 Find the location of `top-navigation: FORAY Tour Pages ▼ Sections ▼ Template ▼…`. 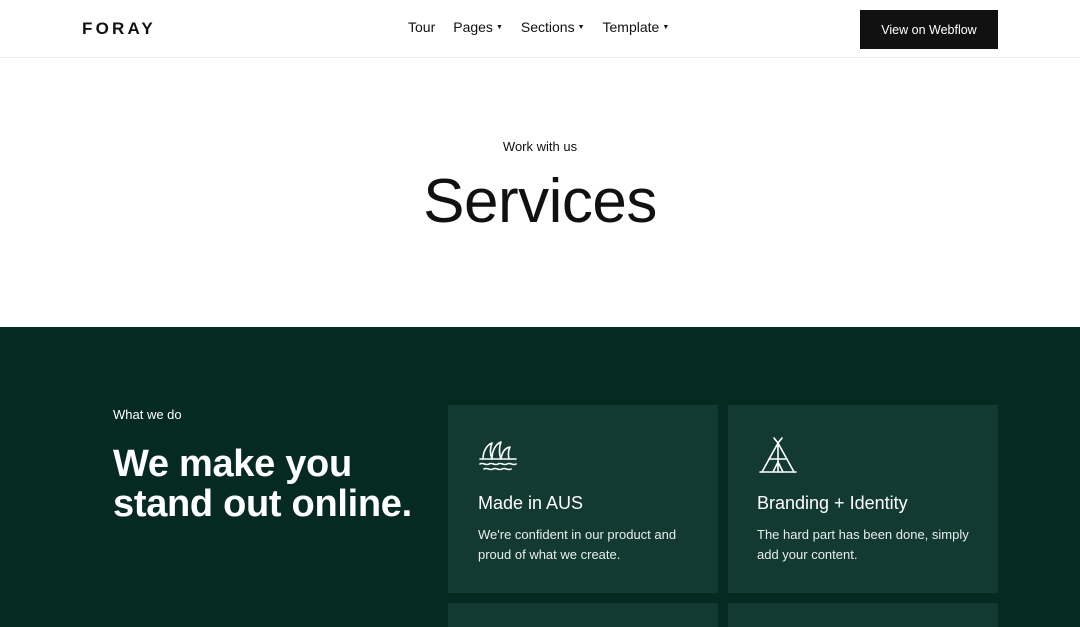

top-navigation: FORAY Tour Pages ▼ Sections ▼ Template ▼… is located at coordinates (540, 29).